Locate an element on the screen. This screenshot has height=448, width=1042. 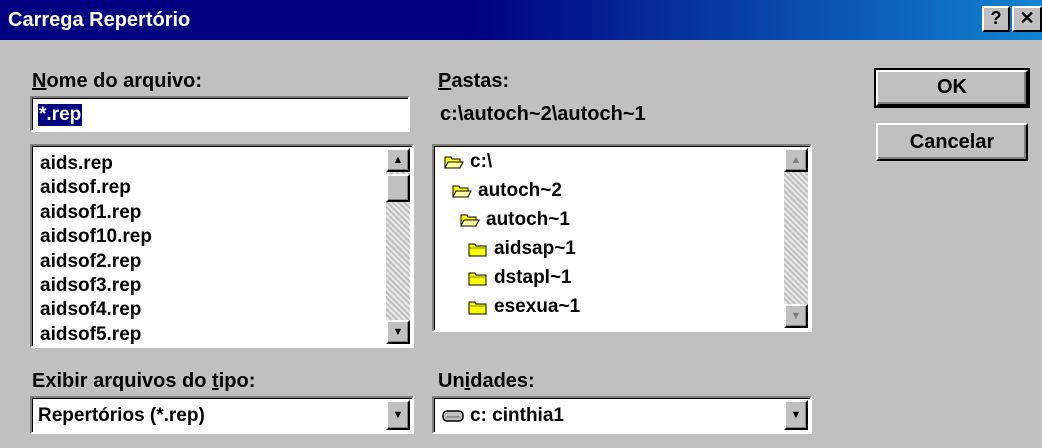
file-name-value: *.rep is located at coordinates (60, 115).